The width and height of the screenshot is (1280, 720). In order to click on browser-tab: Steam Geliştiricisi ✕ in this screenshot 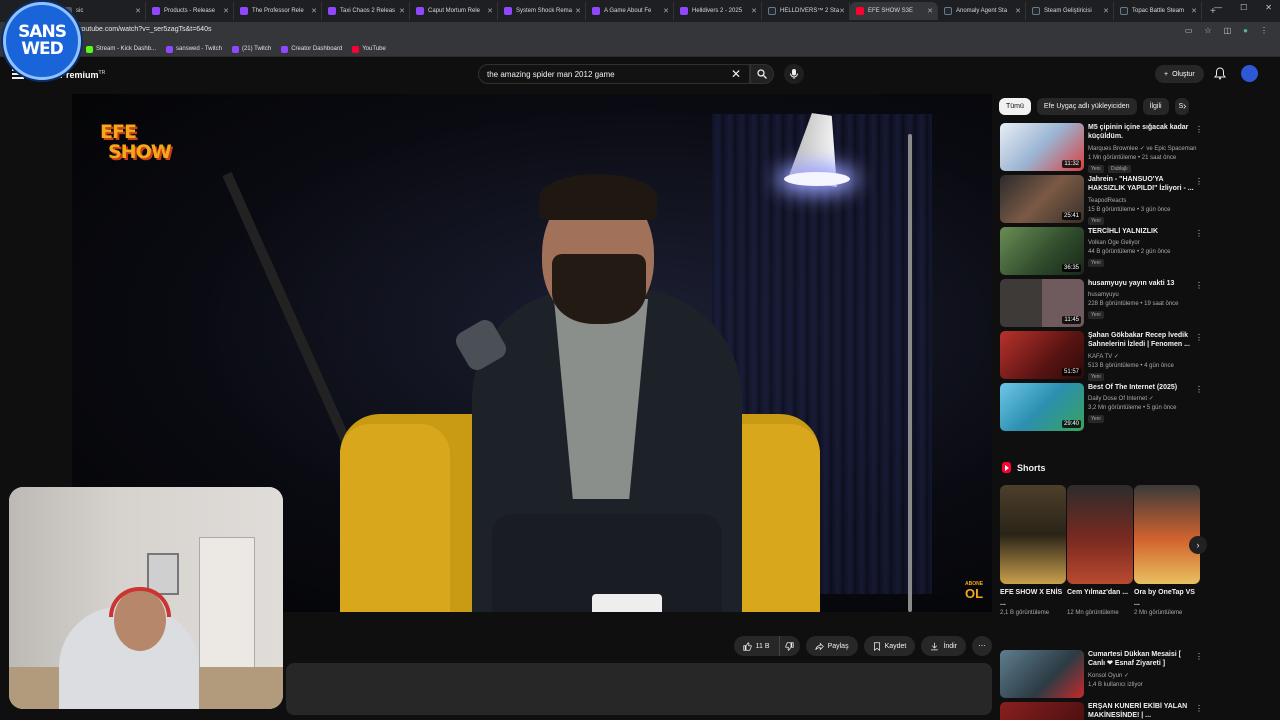, I will do `click(1070, 11)`.